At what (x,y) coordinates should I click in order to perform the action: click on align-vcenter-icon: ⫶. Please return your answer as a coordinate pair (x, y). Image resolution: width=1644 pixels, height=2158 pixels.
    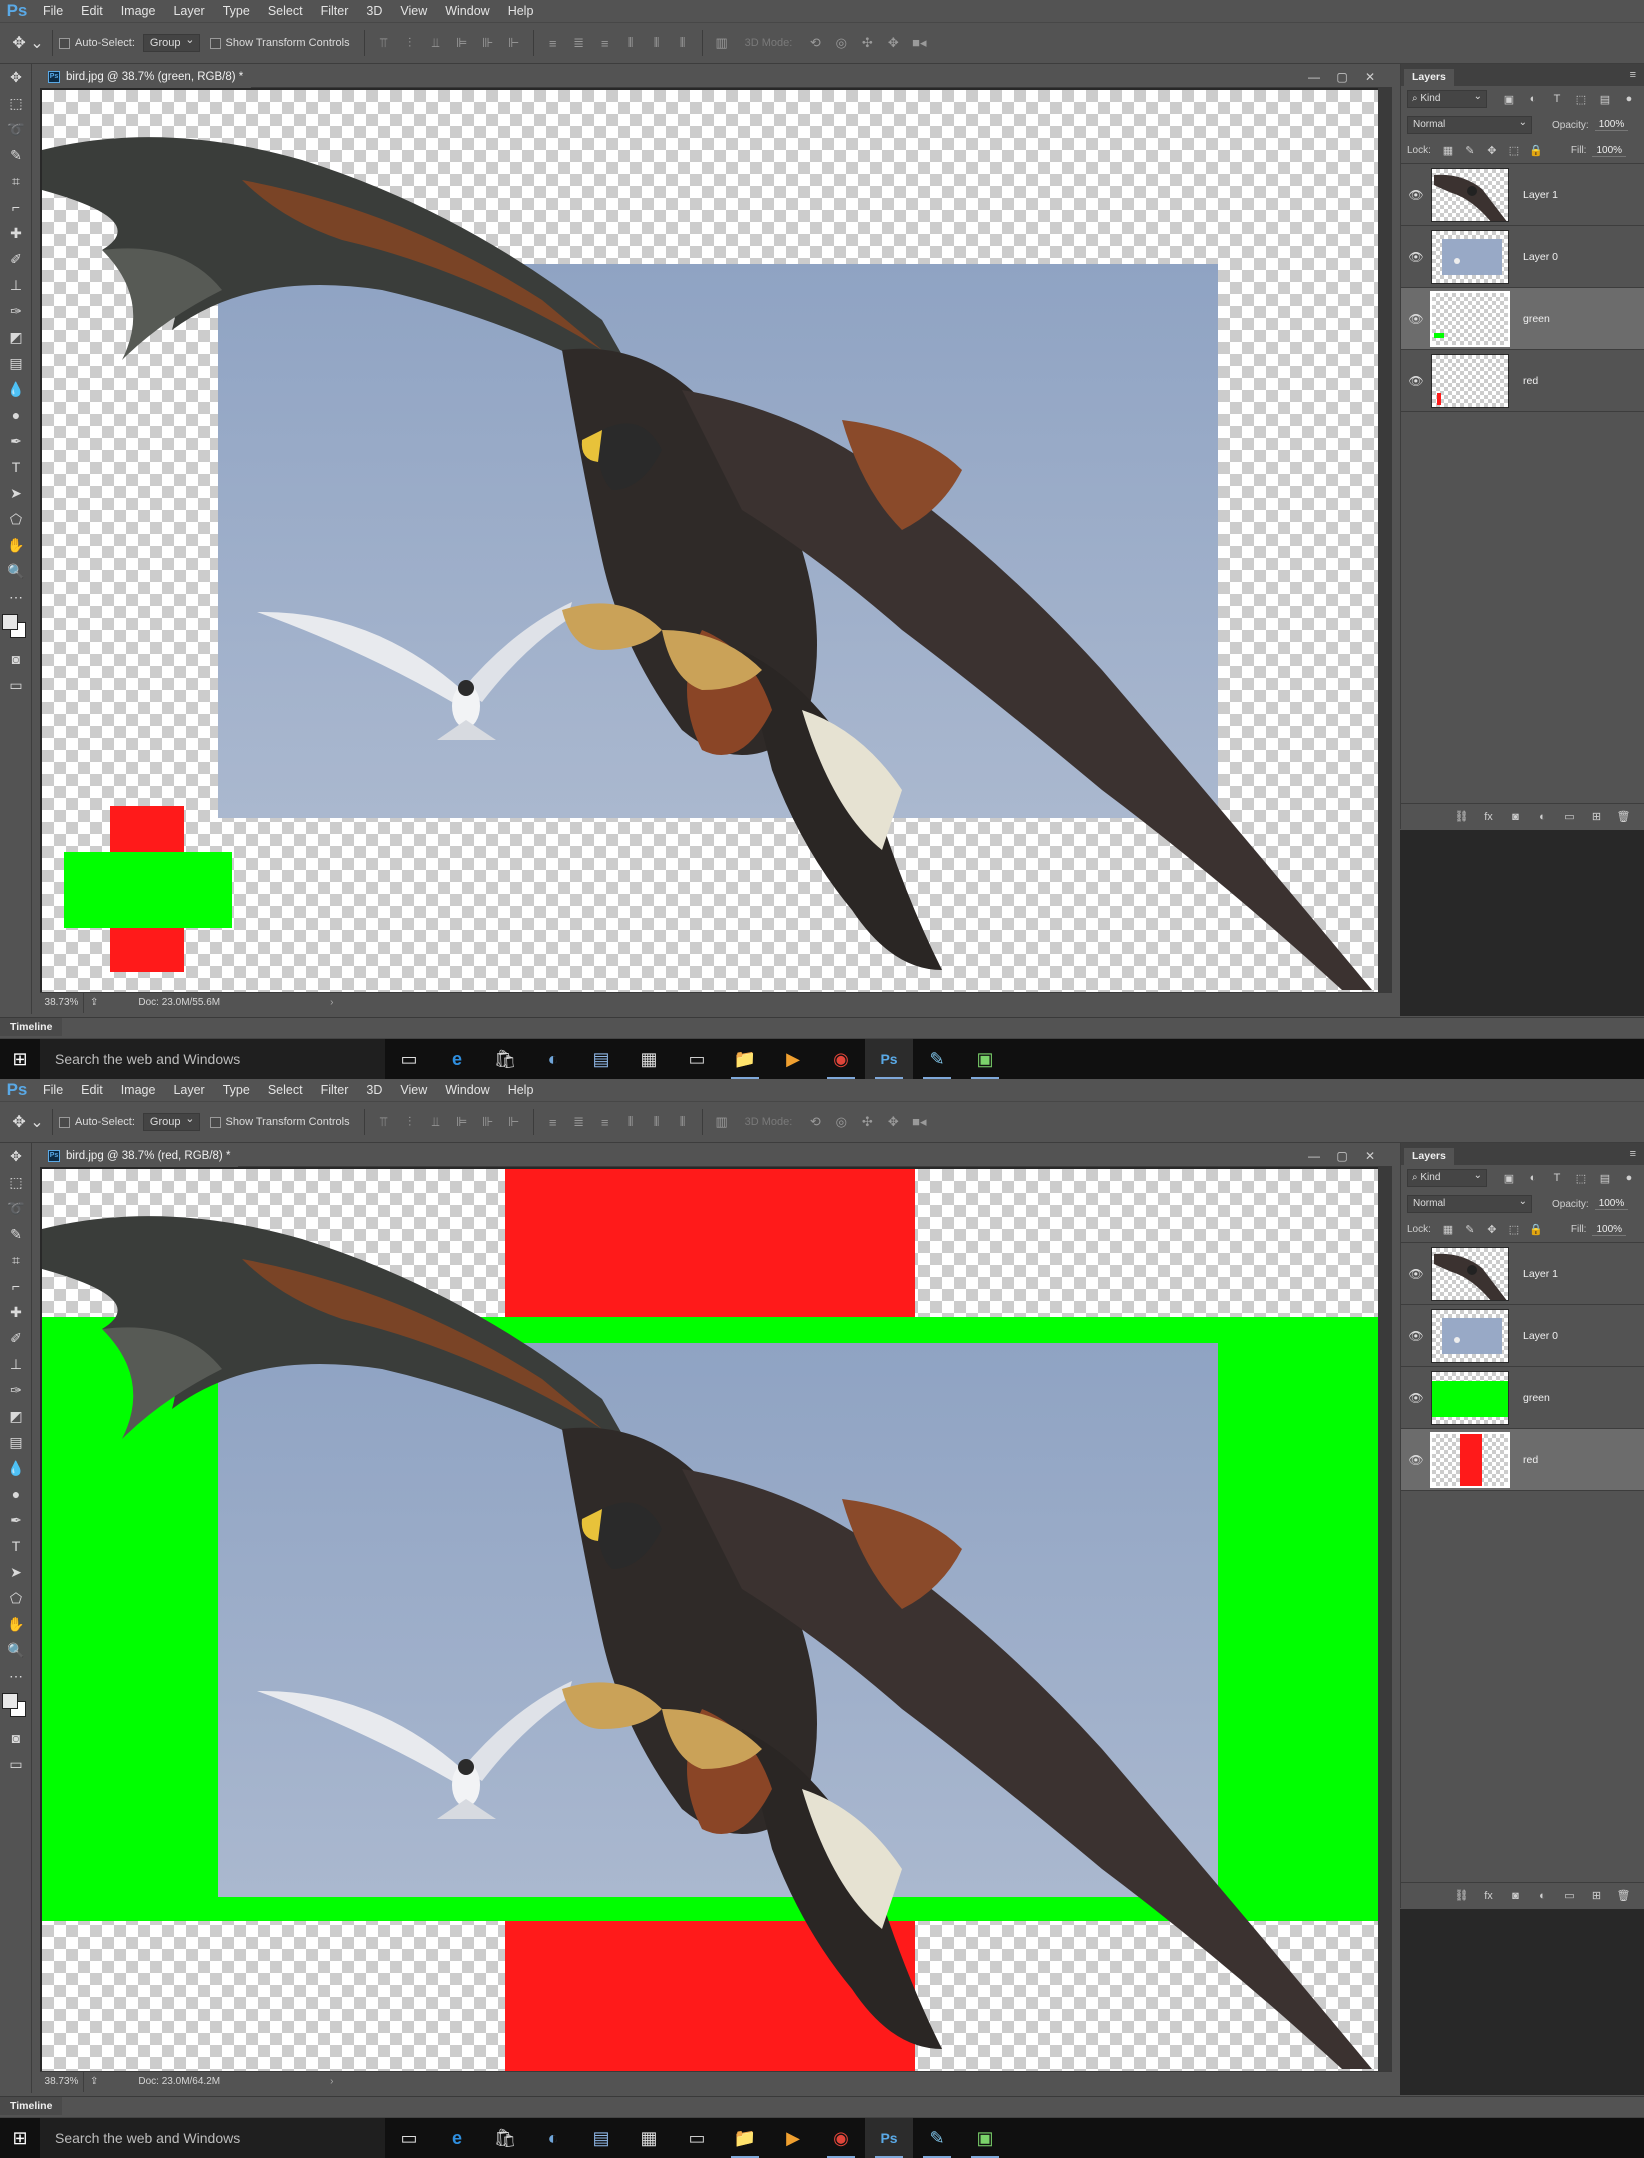
    Looking at the image, I should click on (410, 43).